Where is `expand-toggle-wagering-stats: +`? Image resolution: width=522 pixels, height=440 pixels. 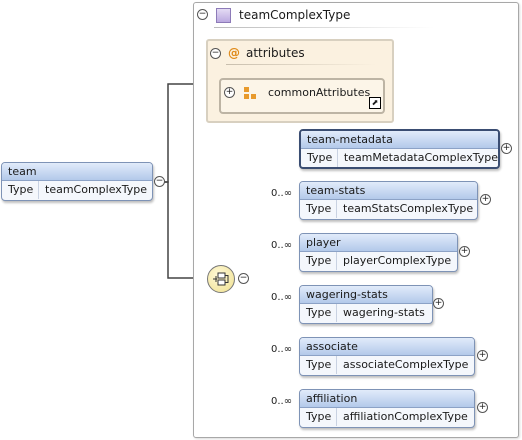 expand-toggle-wagering-stats: + is located at coordinates (438, 303).